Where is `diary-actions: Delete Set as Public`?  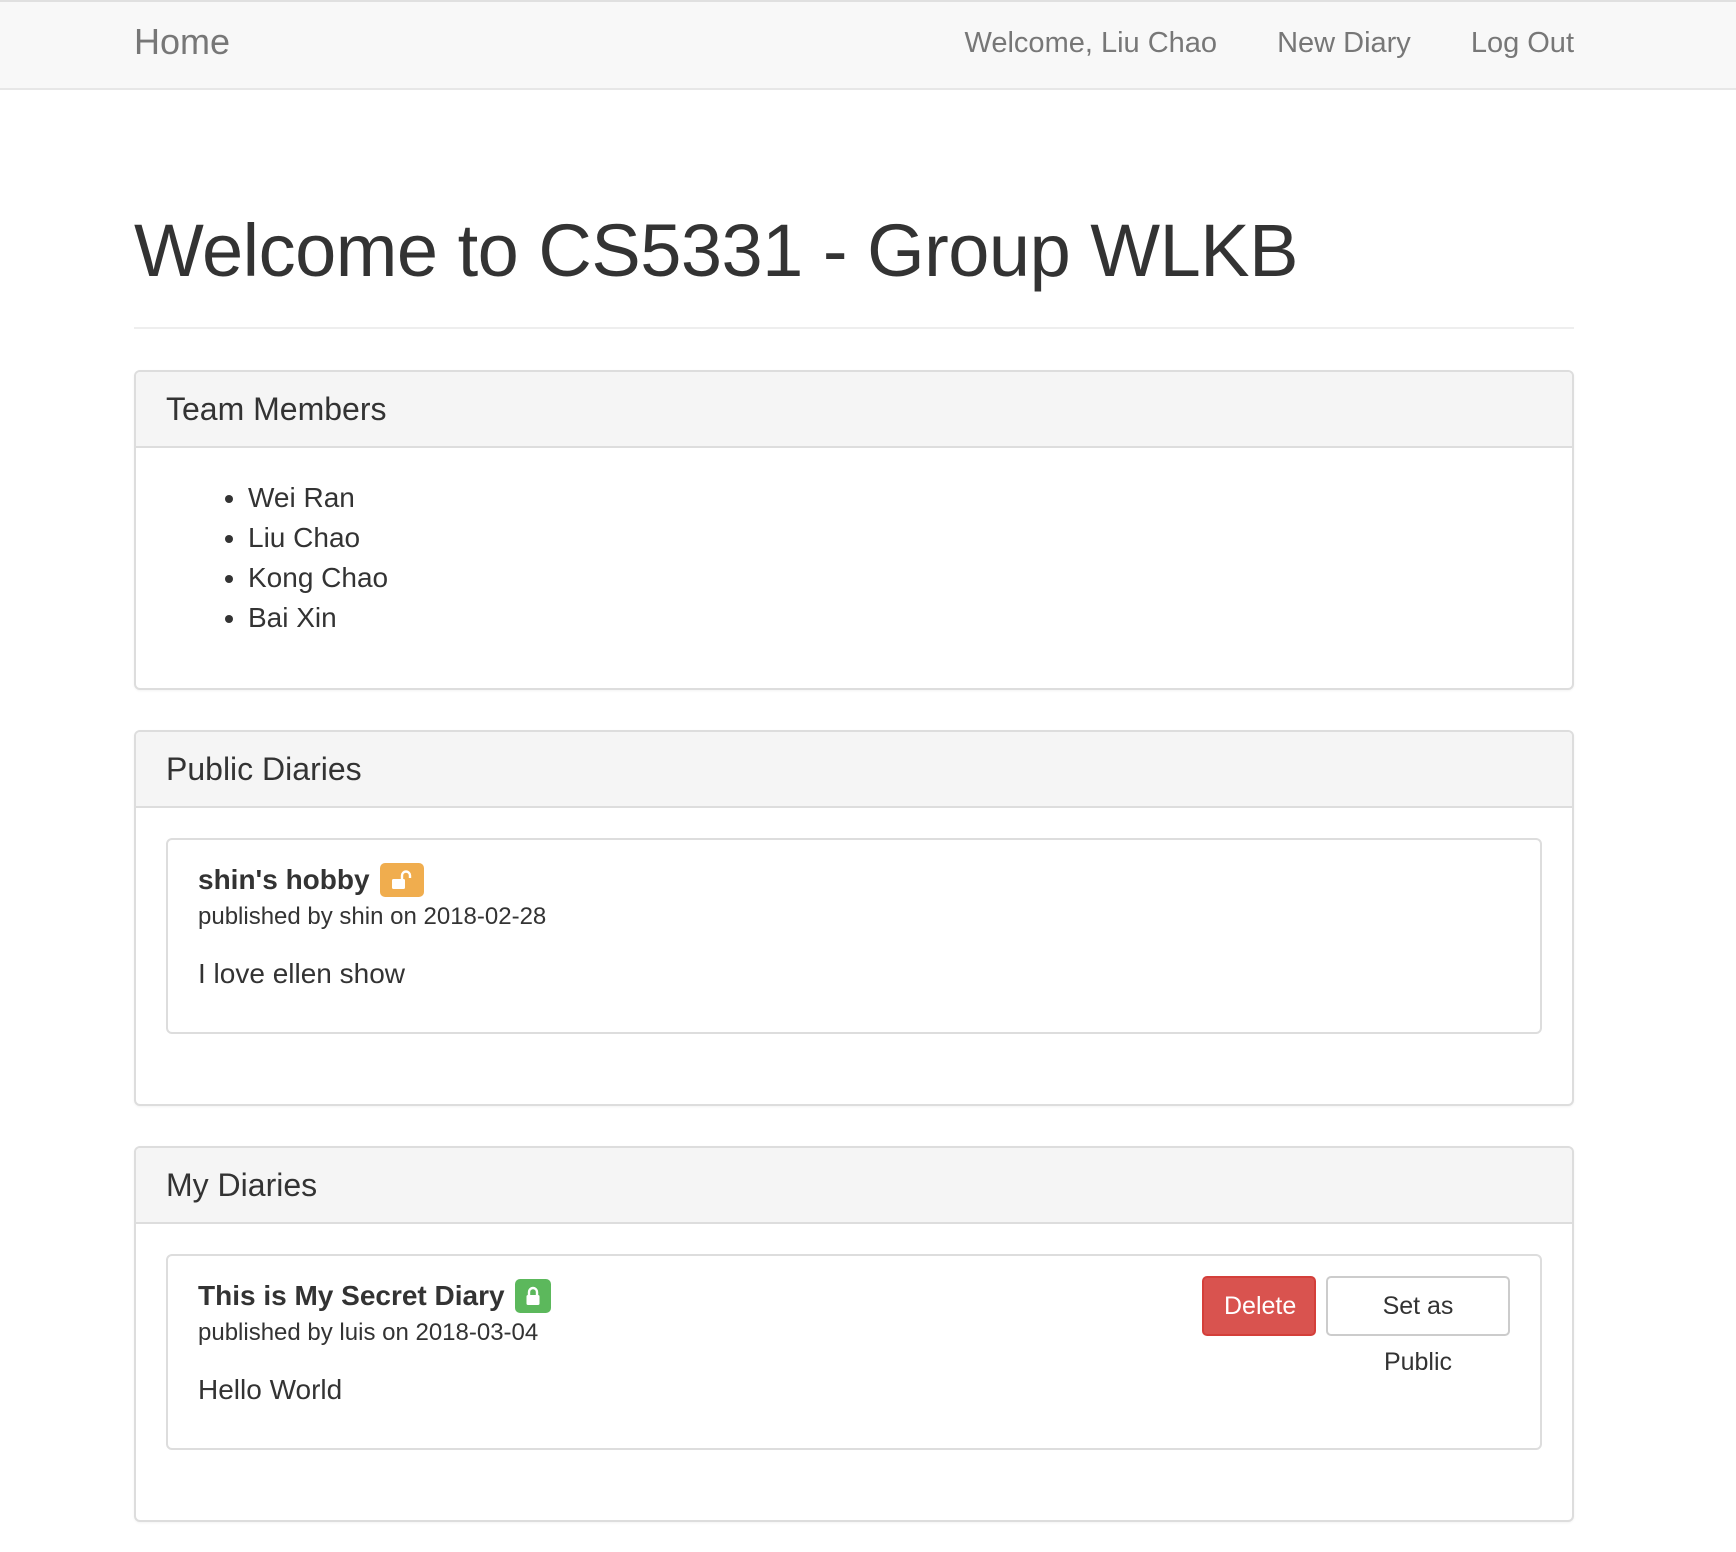 diary-actions: Delete Set as Public is located at coordinates (1356, 1326).